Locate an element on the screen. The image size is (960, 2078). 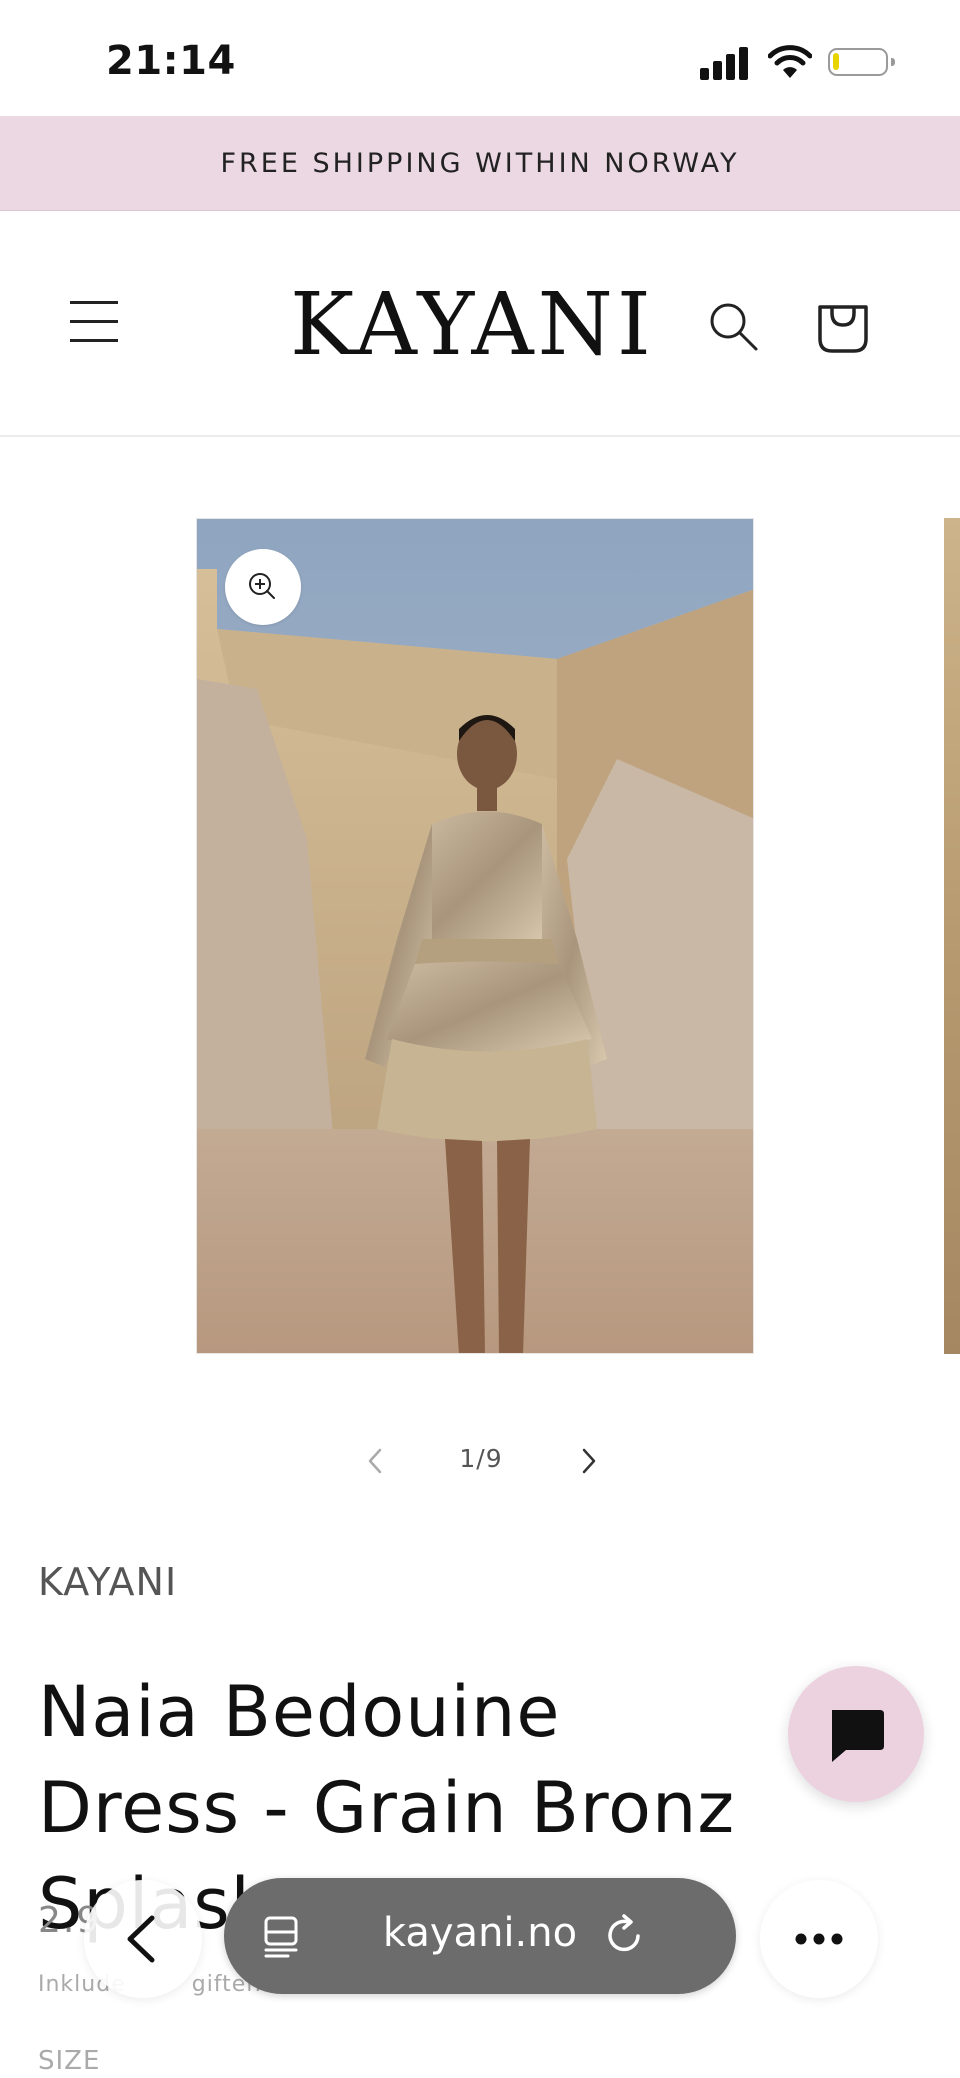
status-bar: 21:14 is located at coordinates (480, 58).